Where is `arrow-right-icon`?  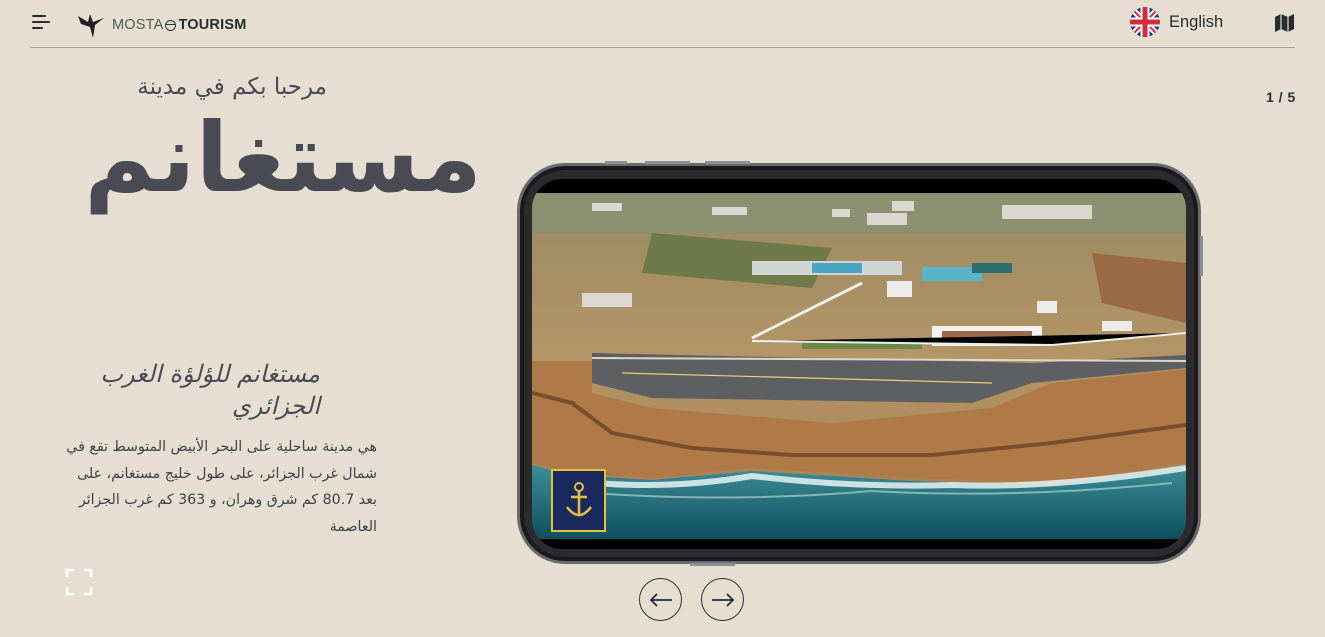
arrow-right-icon is located at coordinates (722, 599).